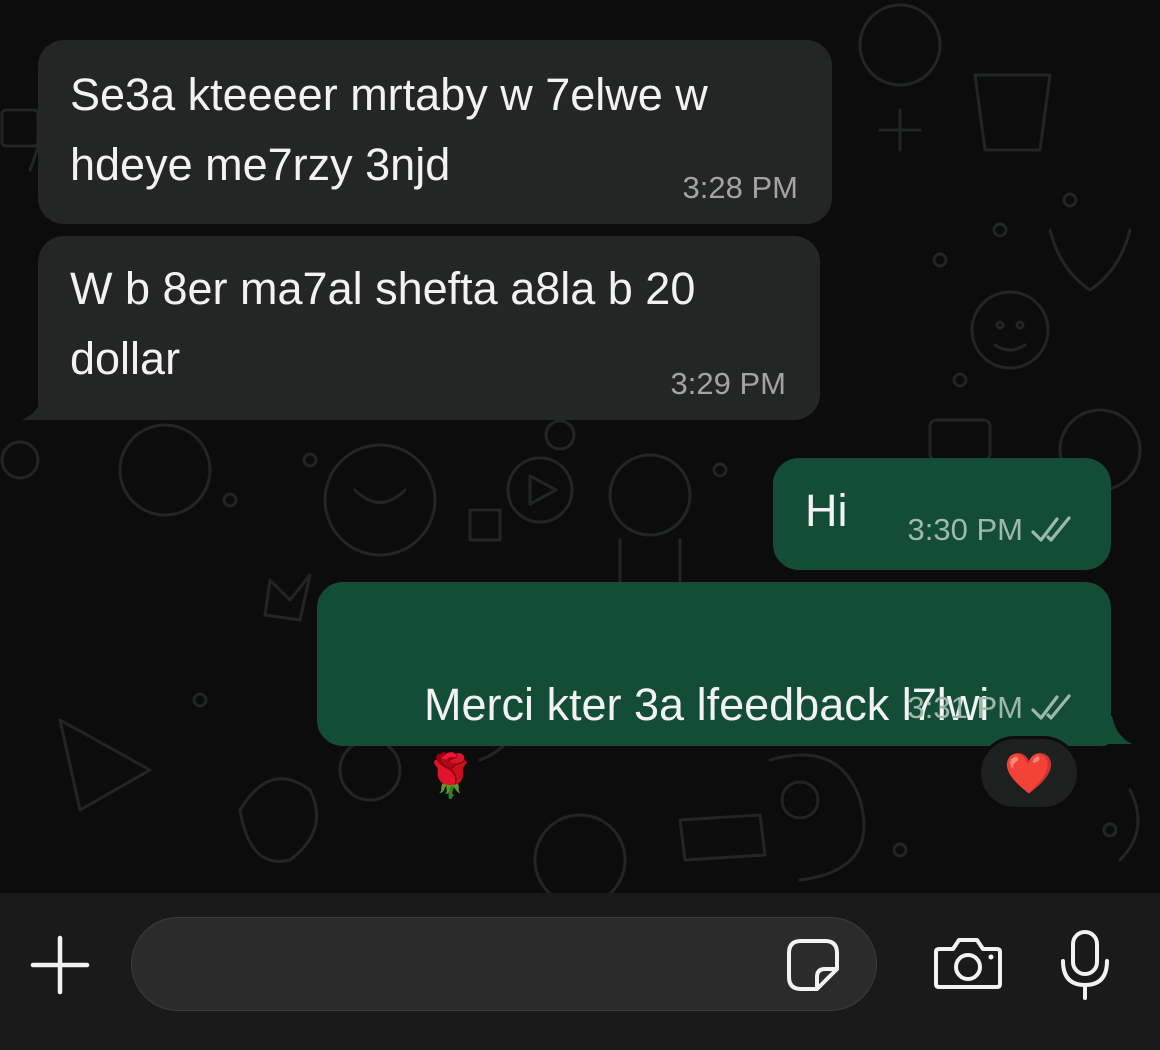  I want to click on camera-button, so click(968, 963).